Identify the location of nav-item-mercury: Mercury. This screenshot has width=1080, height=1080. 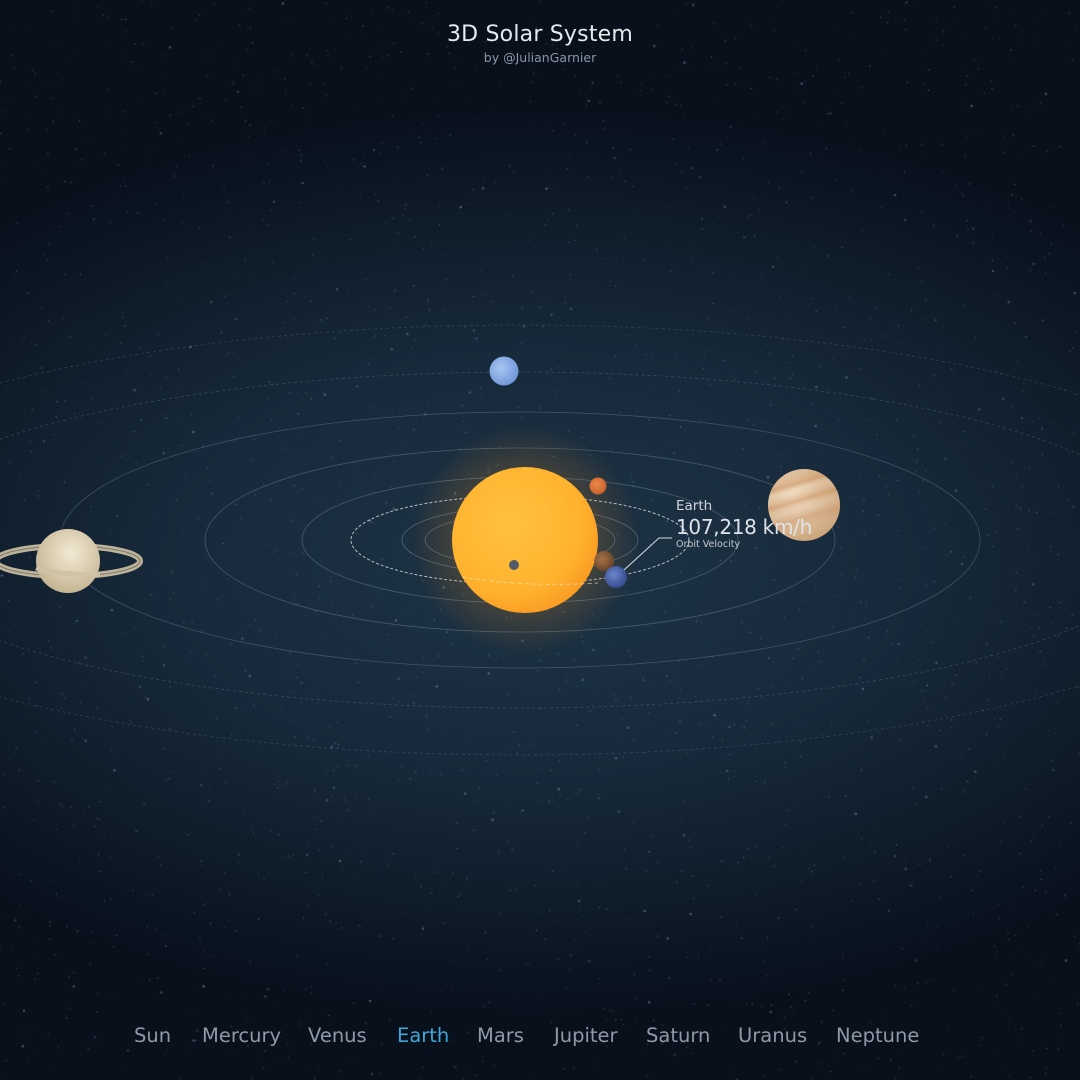
(241, 1035).